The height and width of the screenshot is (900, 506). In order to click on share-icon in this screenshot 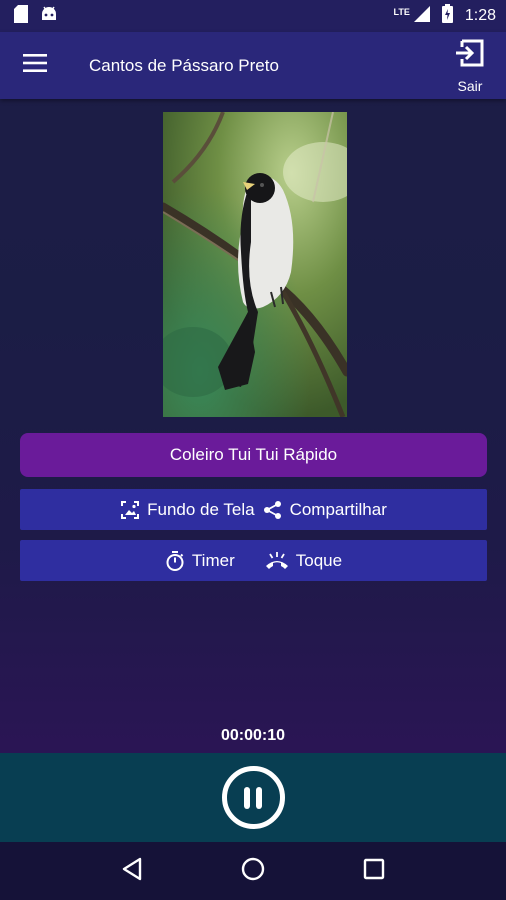, I will do `click(273, 510)`.